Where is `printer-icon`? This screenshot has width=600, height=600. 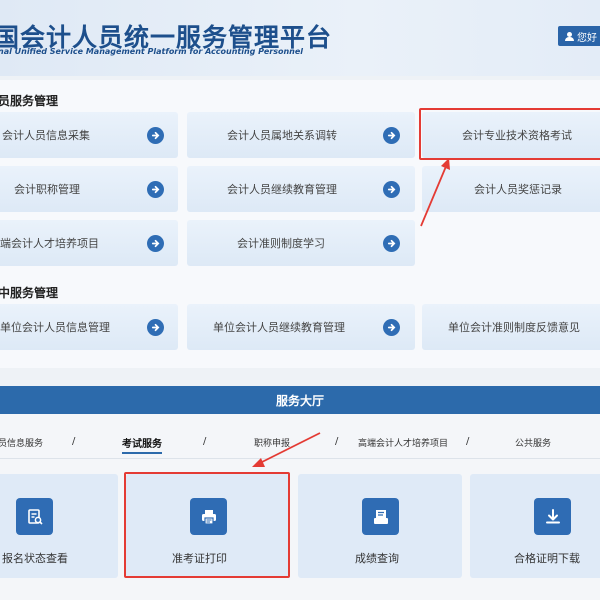
printer-icon is located at coordinates (208, 516).